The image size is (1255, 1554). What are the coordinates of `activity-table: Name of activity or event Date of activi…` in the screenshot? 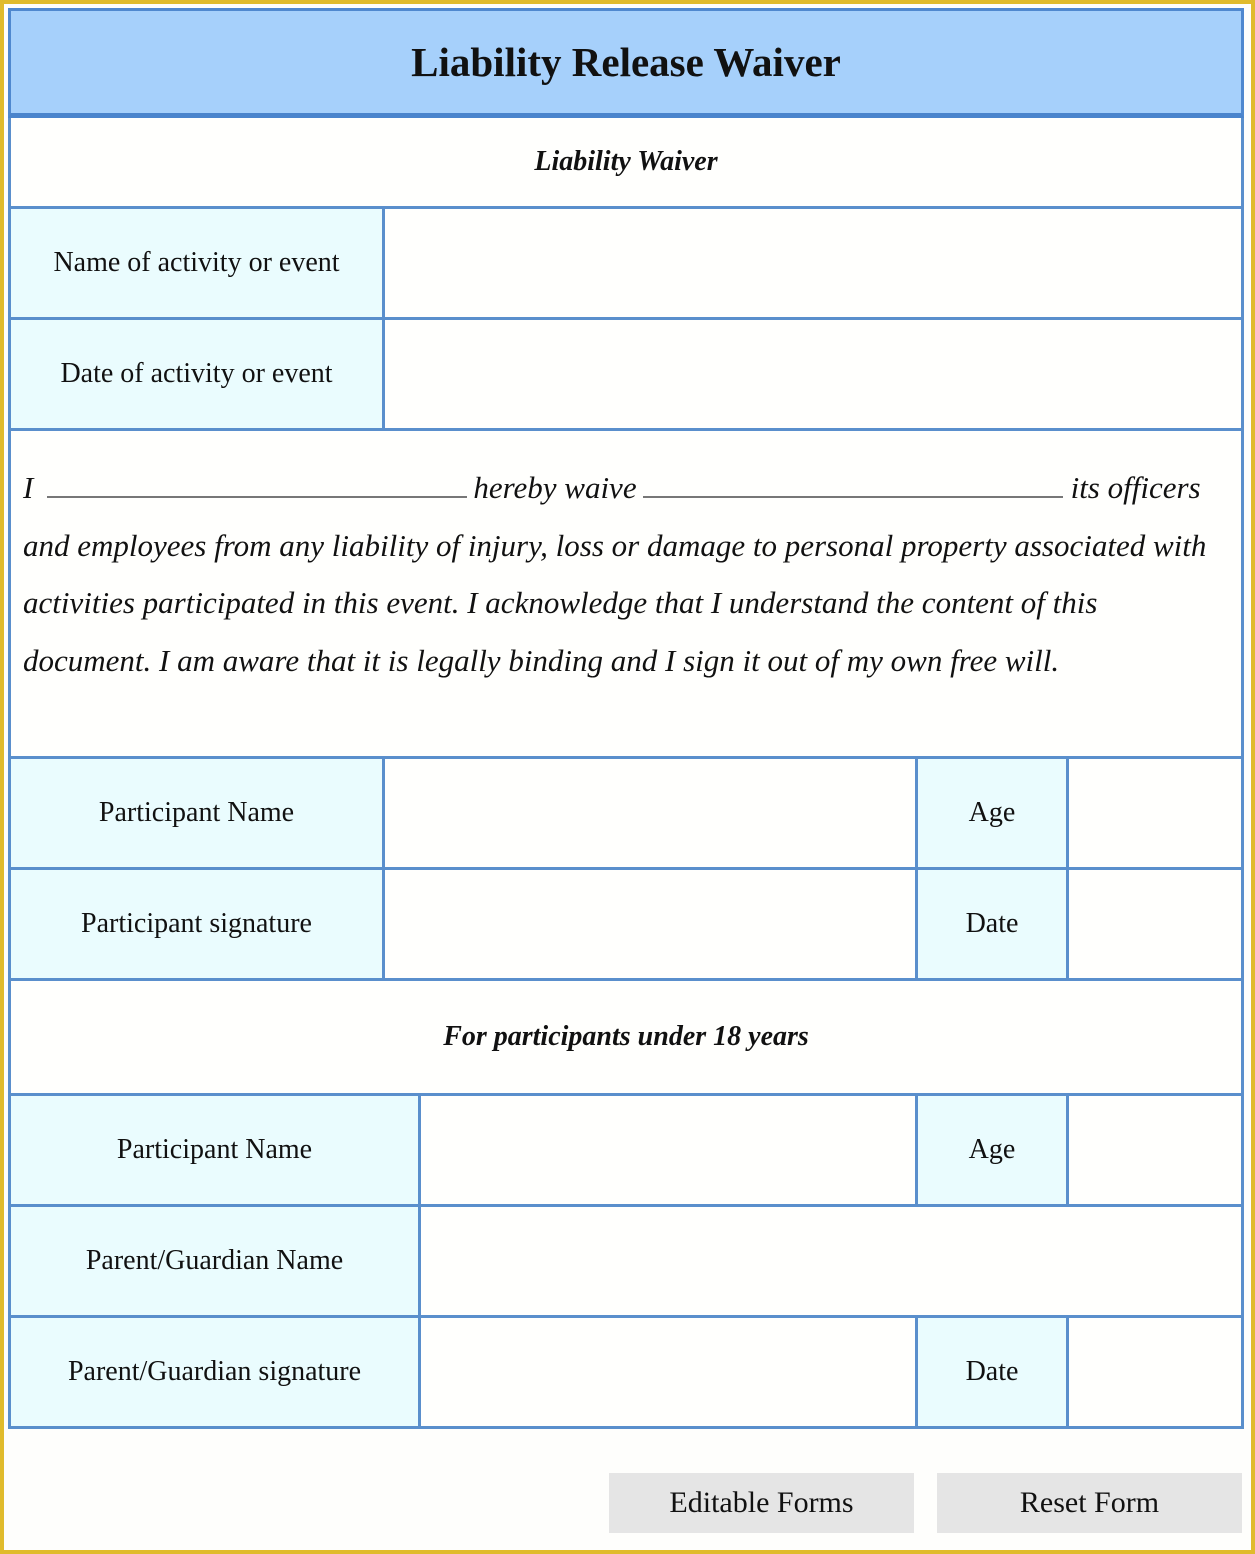 It's located at (626, 318).